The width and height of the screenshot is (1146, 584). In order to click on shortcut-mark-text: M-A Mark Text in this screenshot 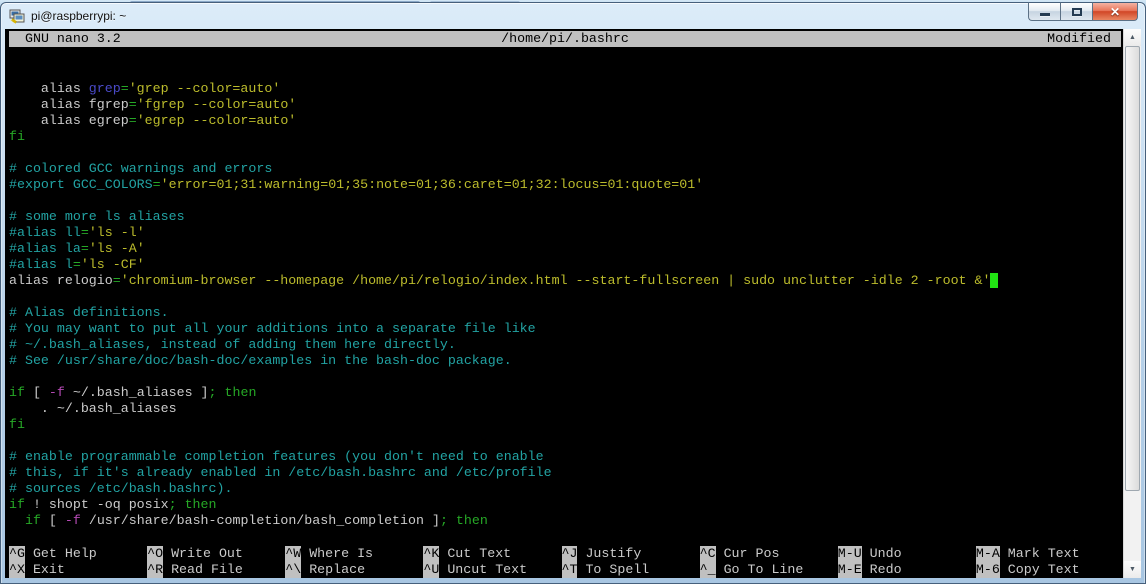, I will do `click(1044, 554)`.